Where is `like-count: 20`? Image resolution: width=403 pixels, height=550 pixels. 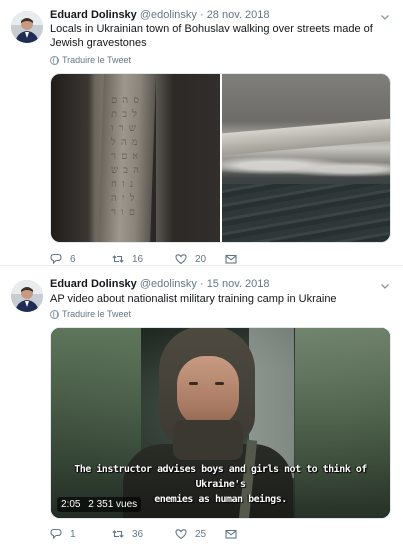 like-count: 20 is located at coordinates (201, 259).